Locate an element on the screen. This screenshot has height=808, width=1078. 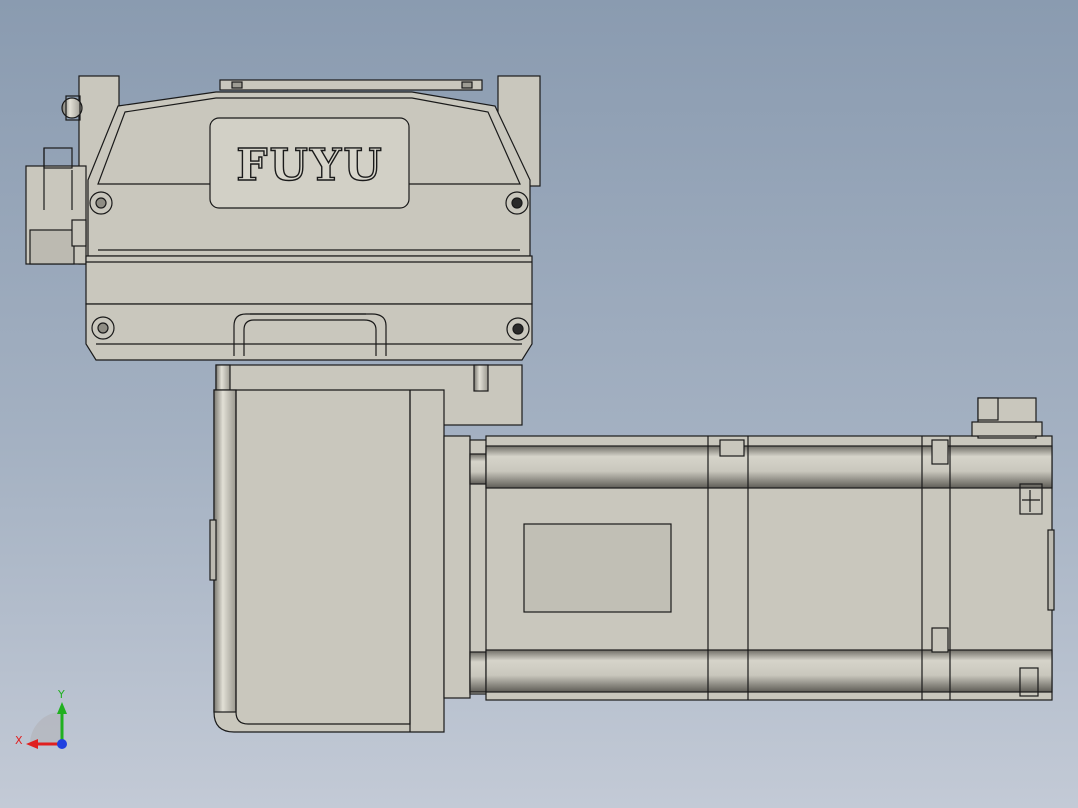
nameplate-recess is located at coordinates (597, 568).